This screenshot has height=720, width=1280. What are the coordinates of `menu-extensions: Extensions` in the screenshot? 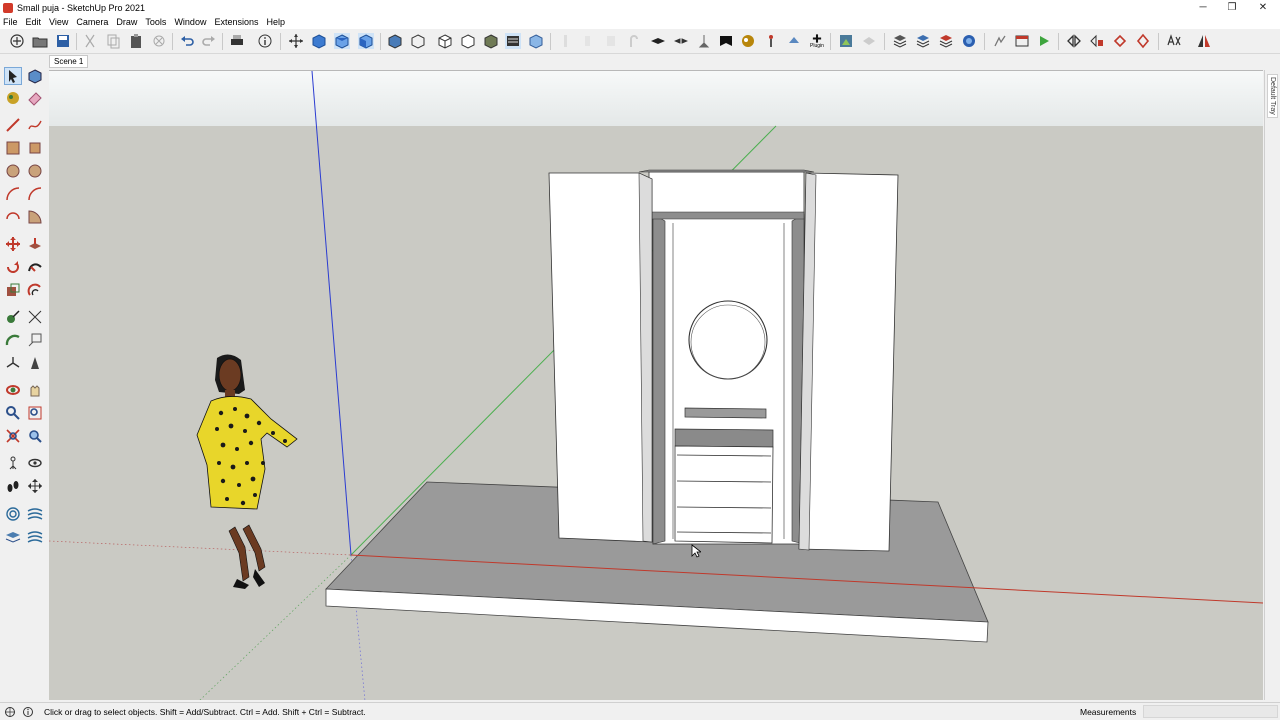 It's located at (236, 22).